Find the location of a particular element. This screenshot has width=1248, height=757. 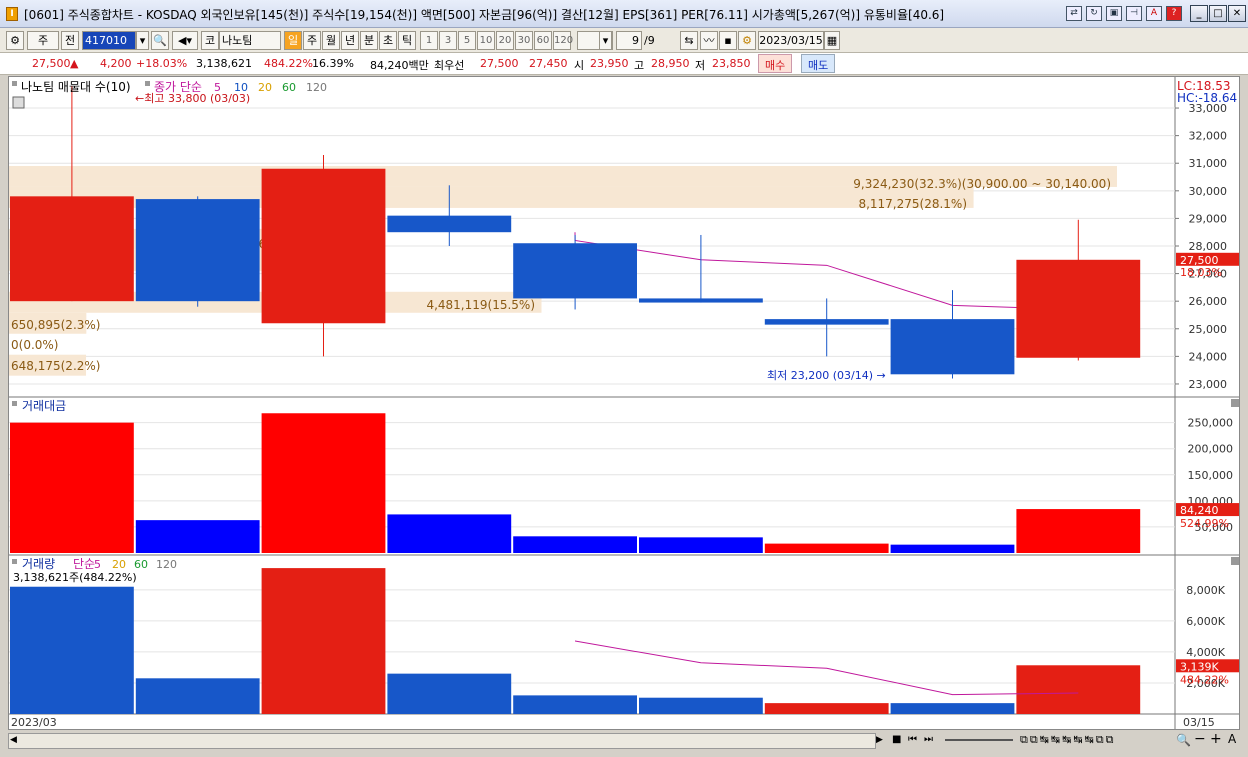

interval-button-10: 10 is located at coordinates (486, 40).